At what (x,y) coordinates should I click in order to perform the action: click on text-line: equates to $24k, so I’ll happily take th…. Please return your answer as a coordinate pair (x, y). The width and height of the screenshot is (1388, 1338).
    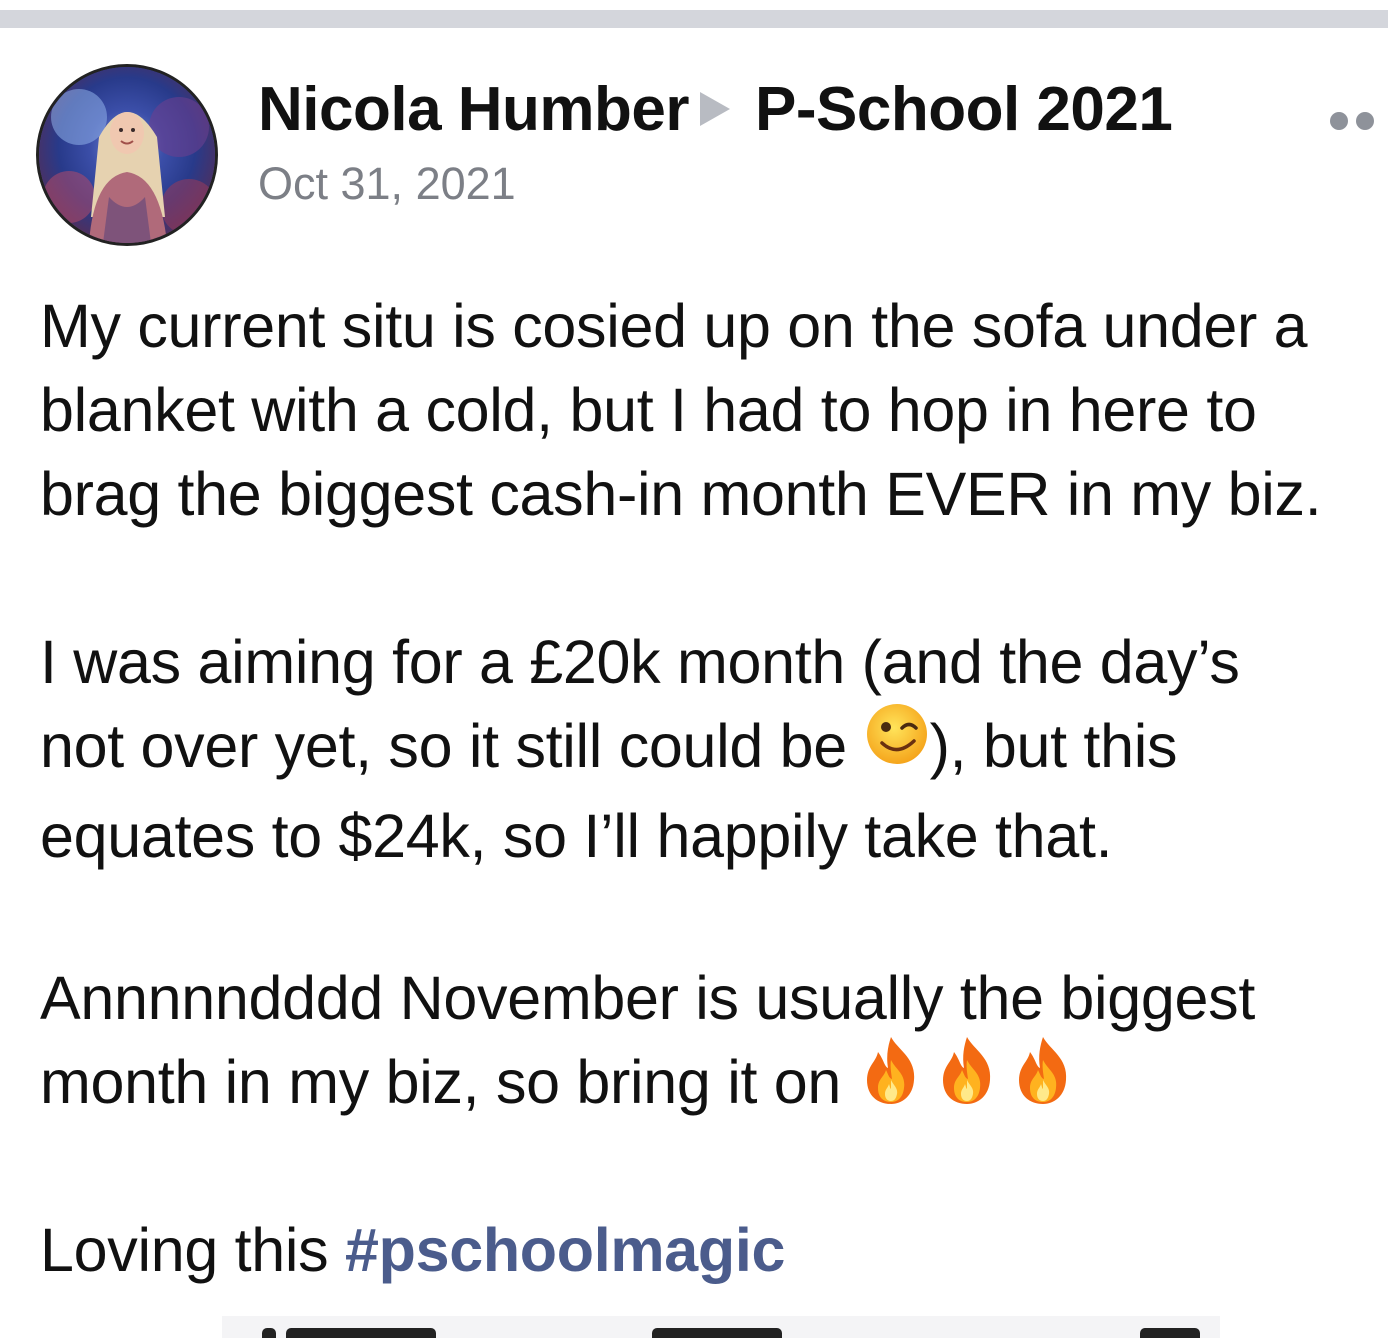
    Looking at the image, I should click on (576, 836).